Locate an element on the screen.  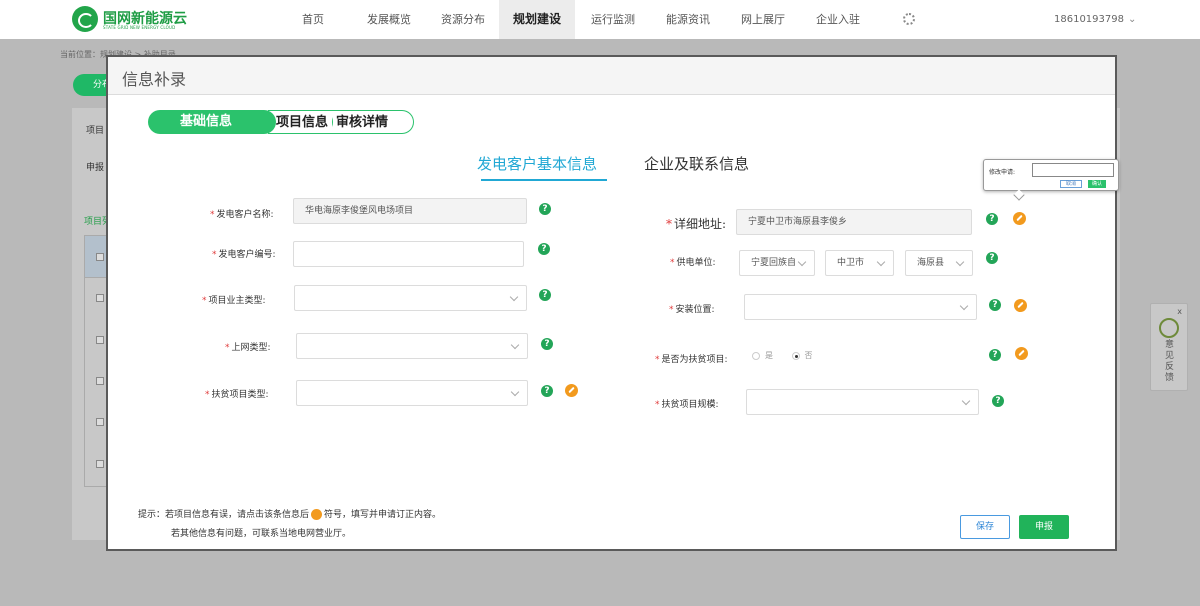
logo-icon is located at coordinates (85, 19).